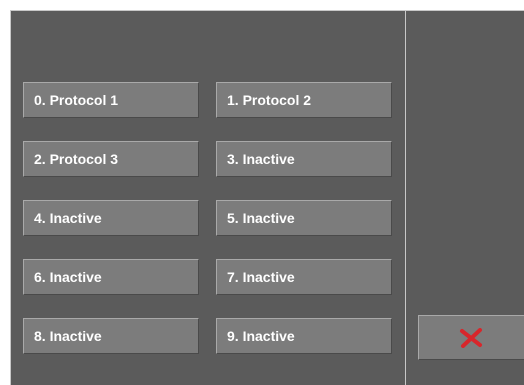  I want to click on close-icon, so click(471, 338).